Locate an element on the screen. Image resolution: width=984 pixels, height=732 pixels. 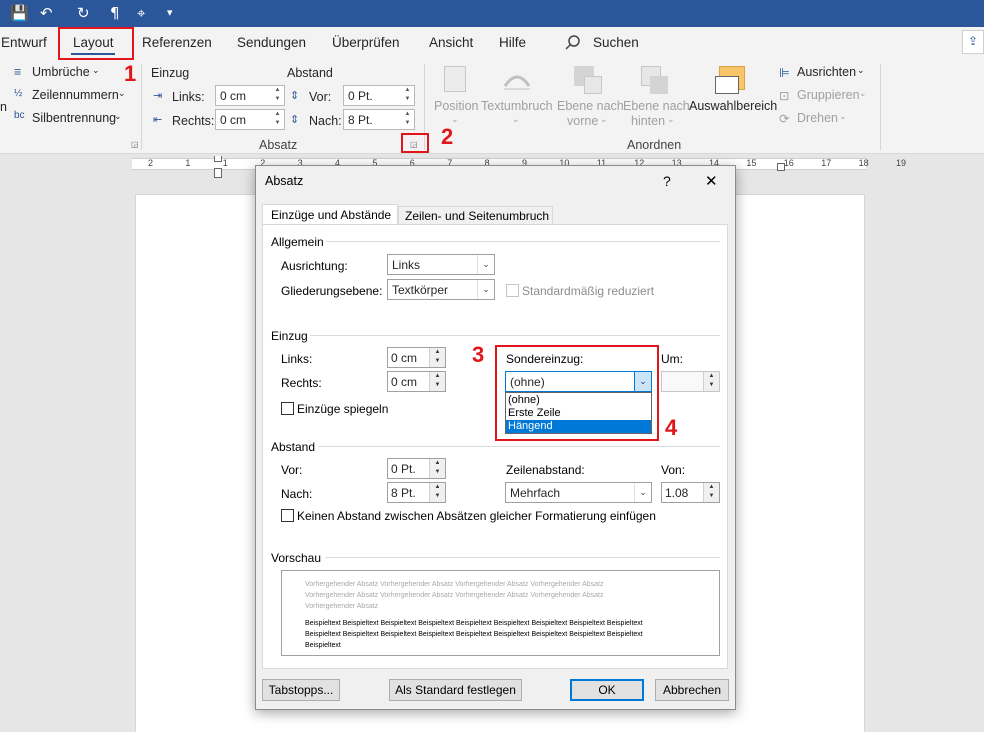
ok-button: OK is located at coordinates (607, 690).